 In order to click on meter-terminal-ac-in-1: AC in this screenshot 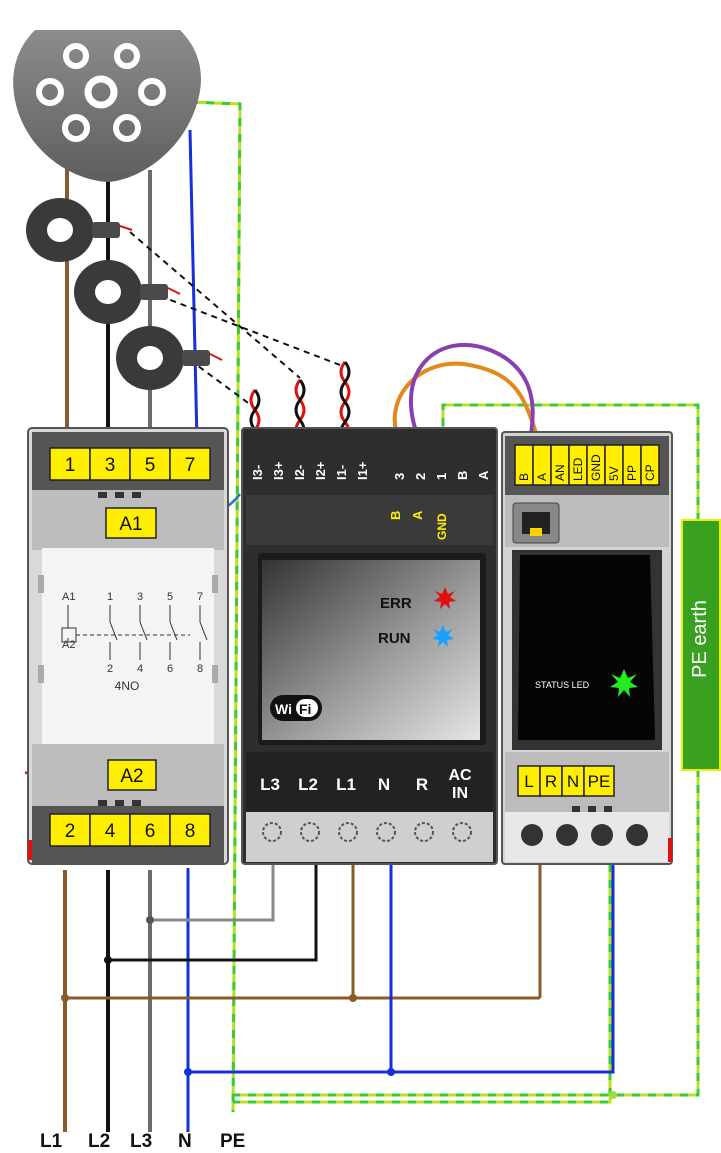, I will do `click(460, 775)`.